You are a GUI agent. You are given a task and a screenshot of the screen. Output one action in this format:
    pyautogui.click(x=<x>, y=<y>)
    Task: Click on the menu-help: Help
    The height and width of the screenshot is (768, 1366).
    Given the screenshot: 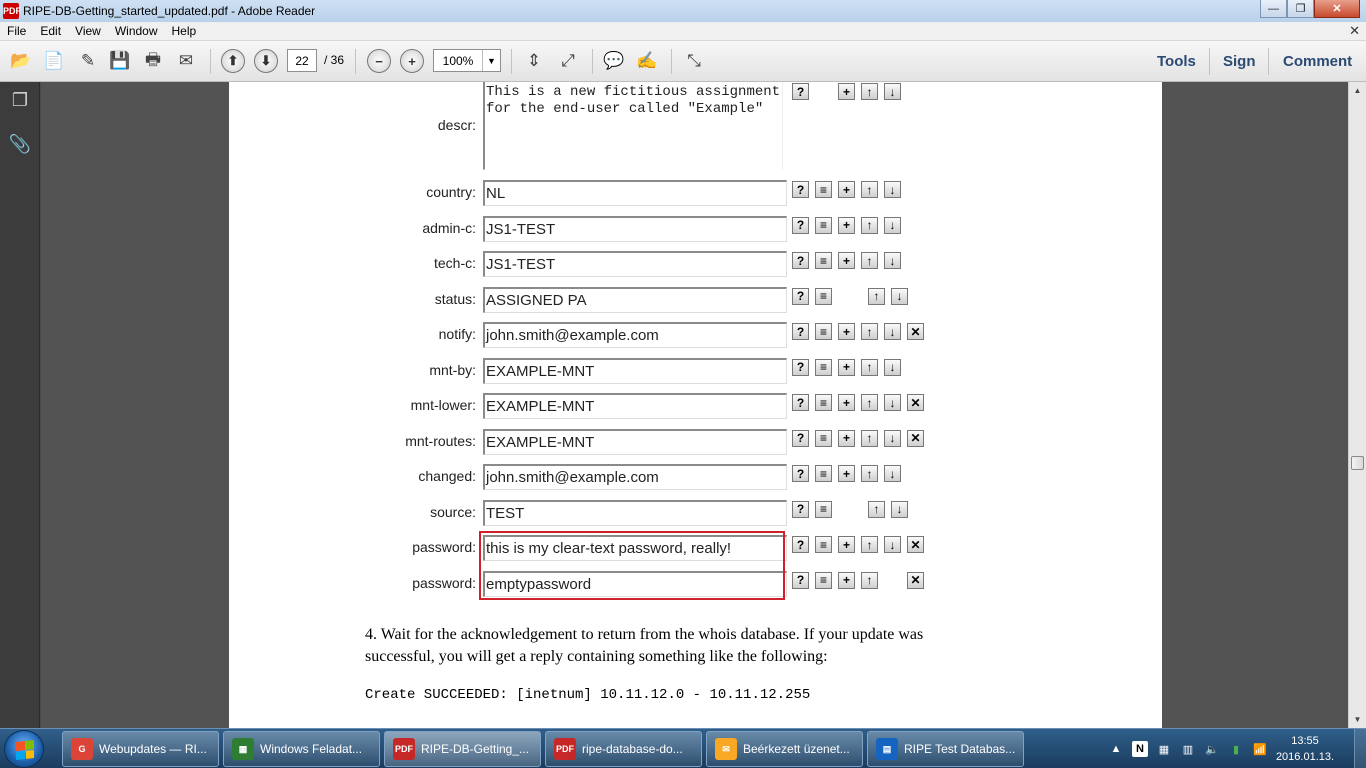 What is the action you would take?
    pyautogui.click(x=184, y=31)
    